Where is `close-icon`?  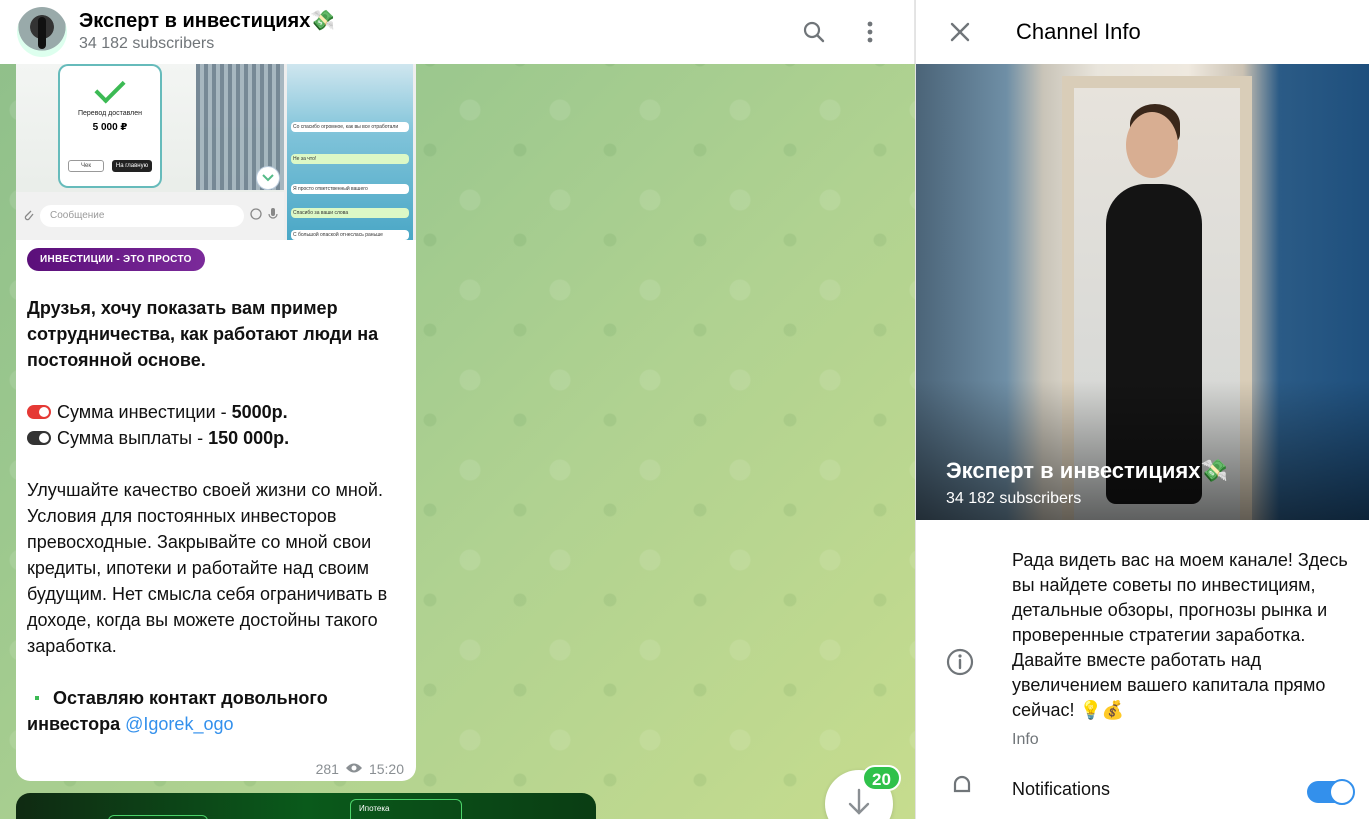
close-icon is located at coordinates (960, 32).